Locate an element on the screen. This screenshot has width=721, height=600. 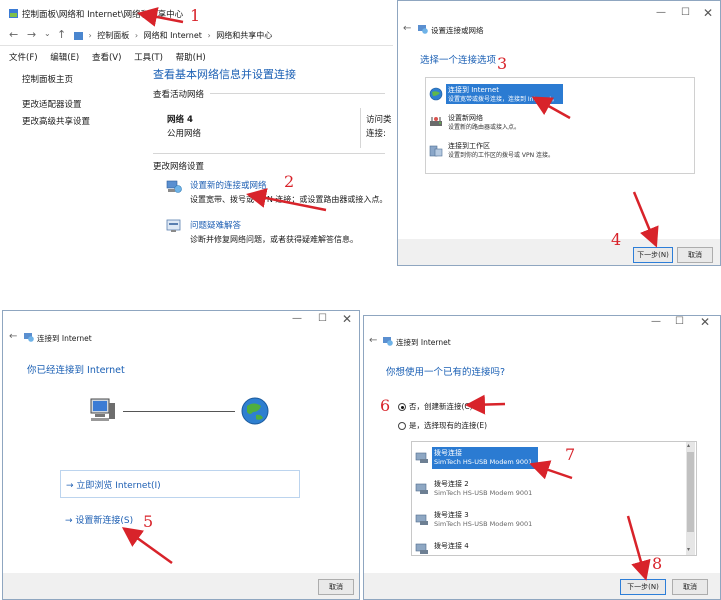
button-bar is located at coordinates (181, 586).